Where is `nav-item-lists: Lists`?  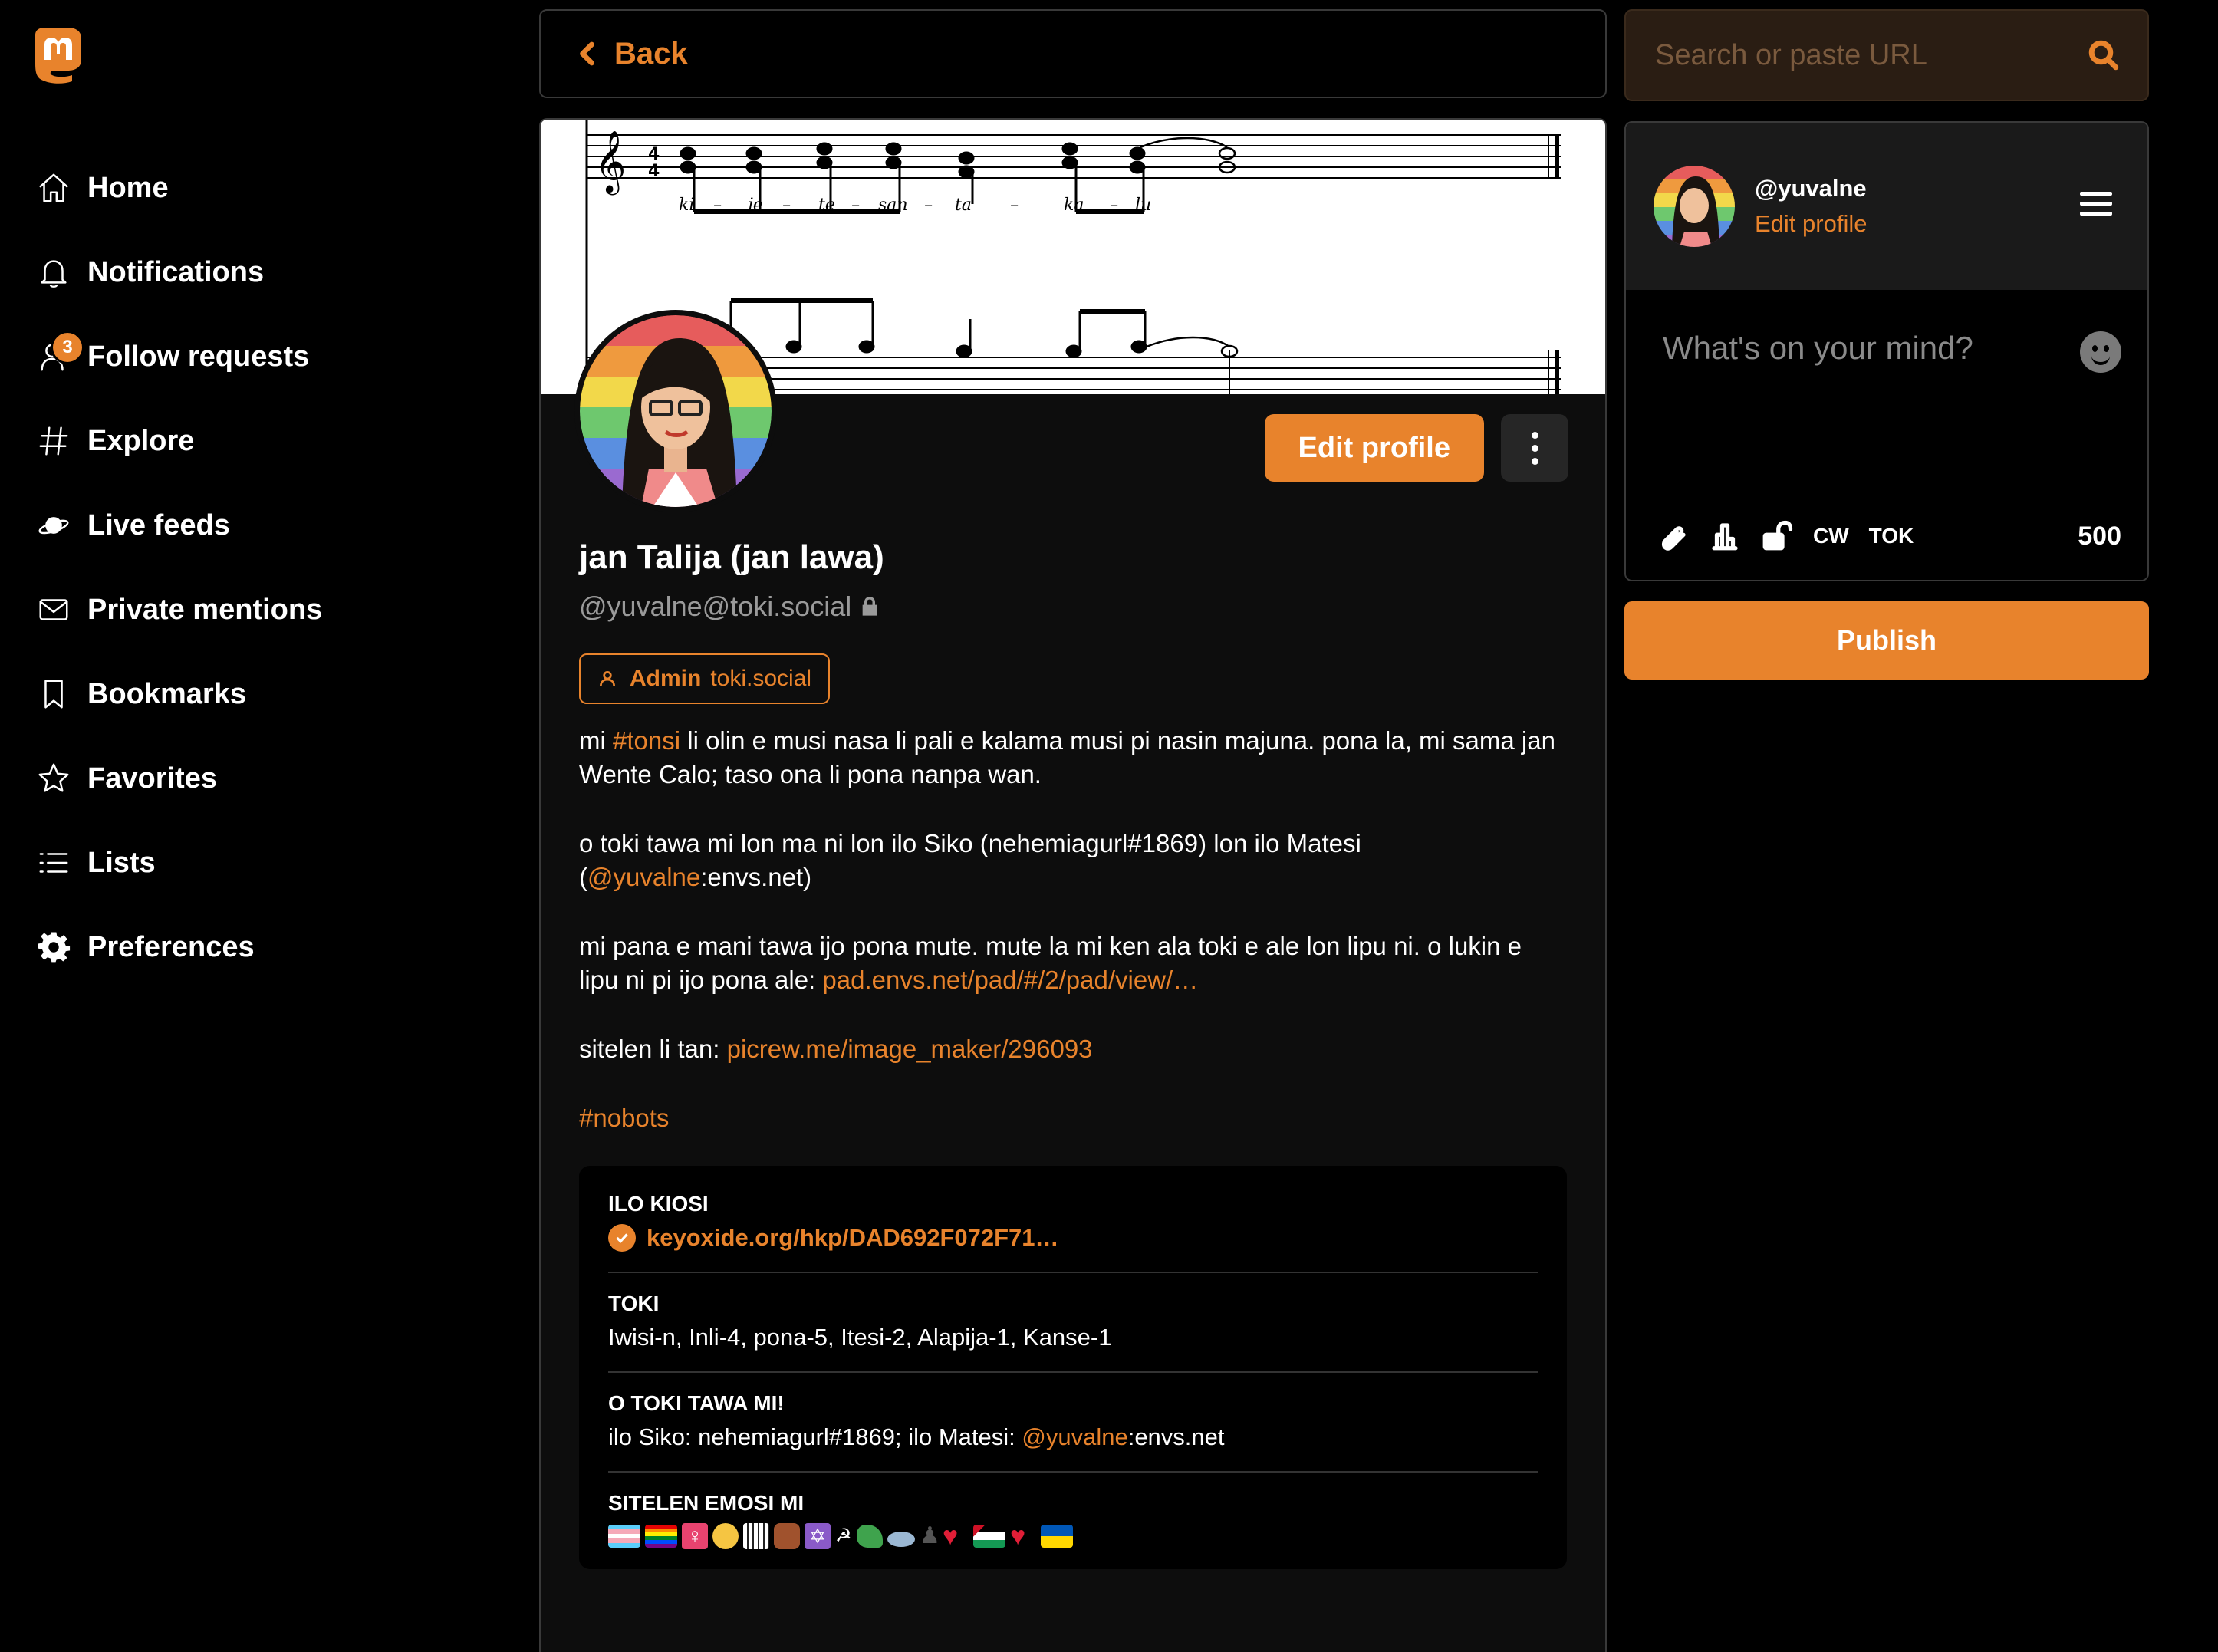
nav-item-lists: Lists is located at coordinates (264, 863).